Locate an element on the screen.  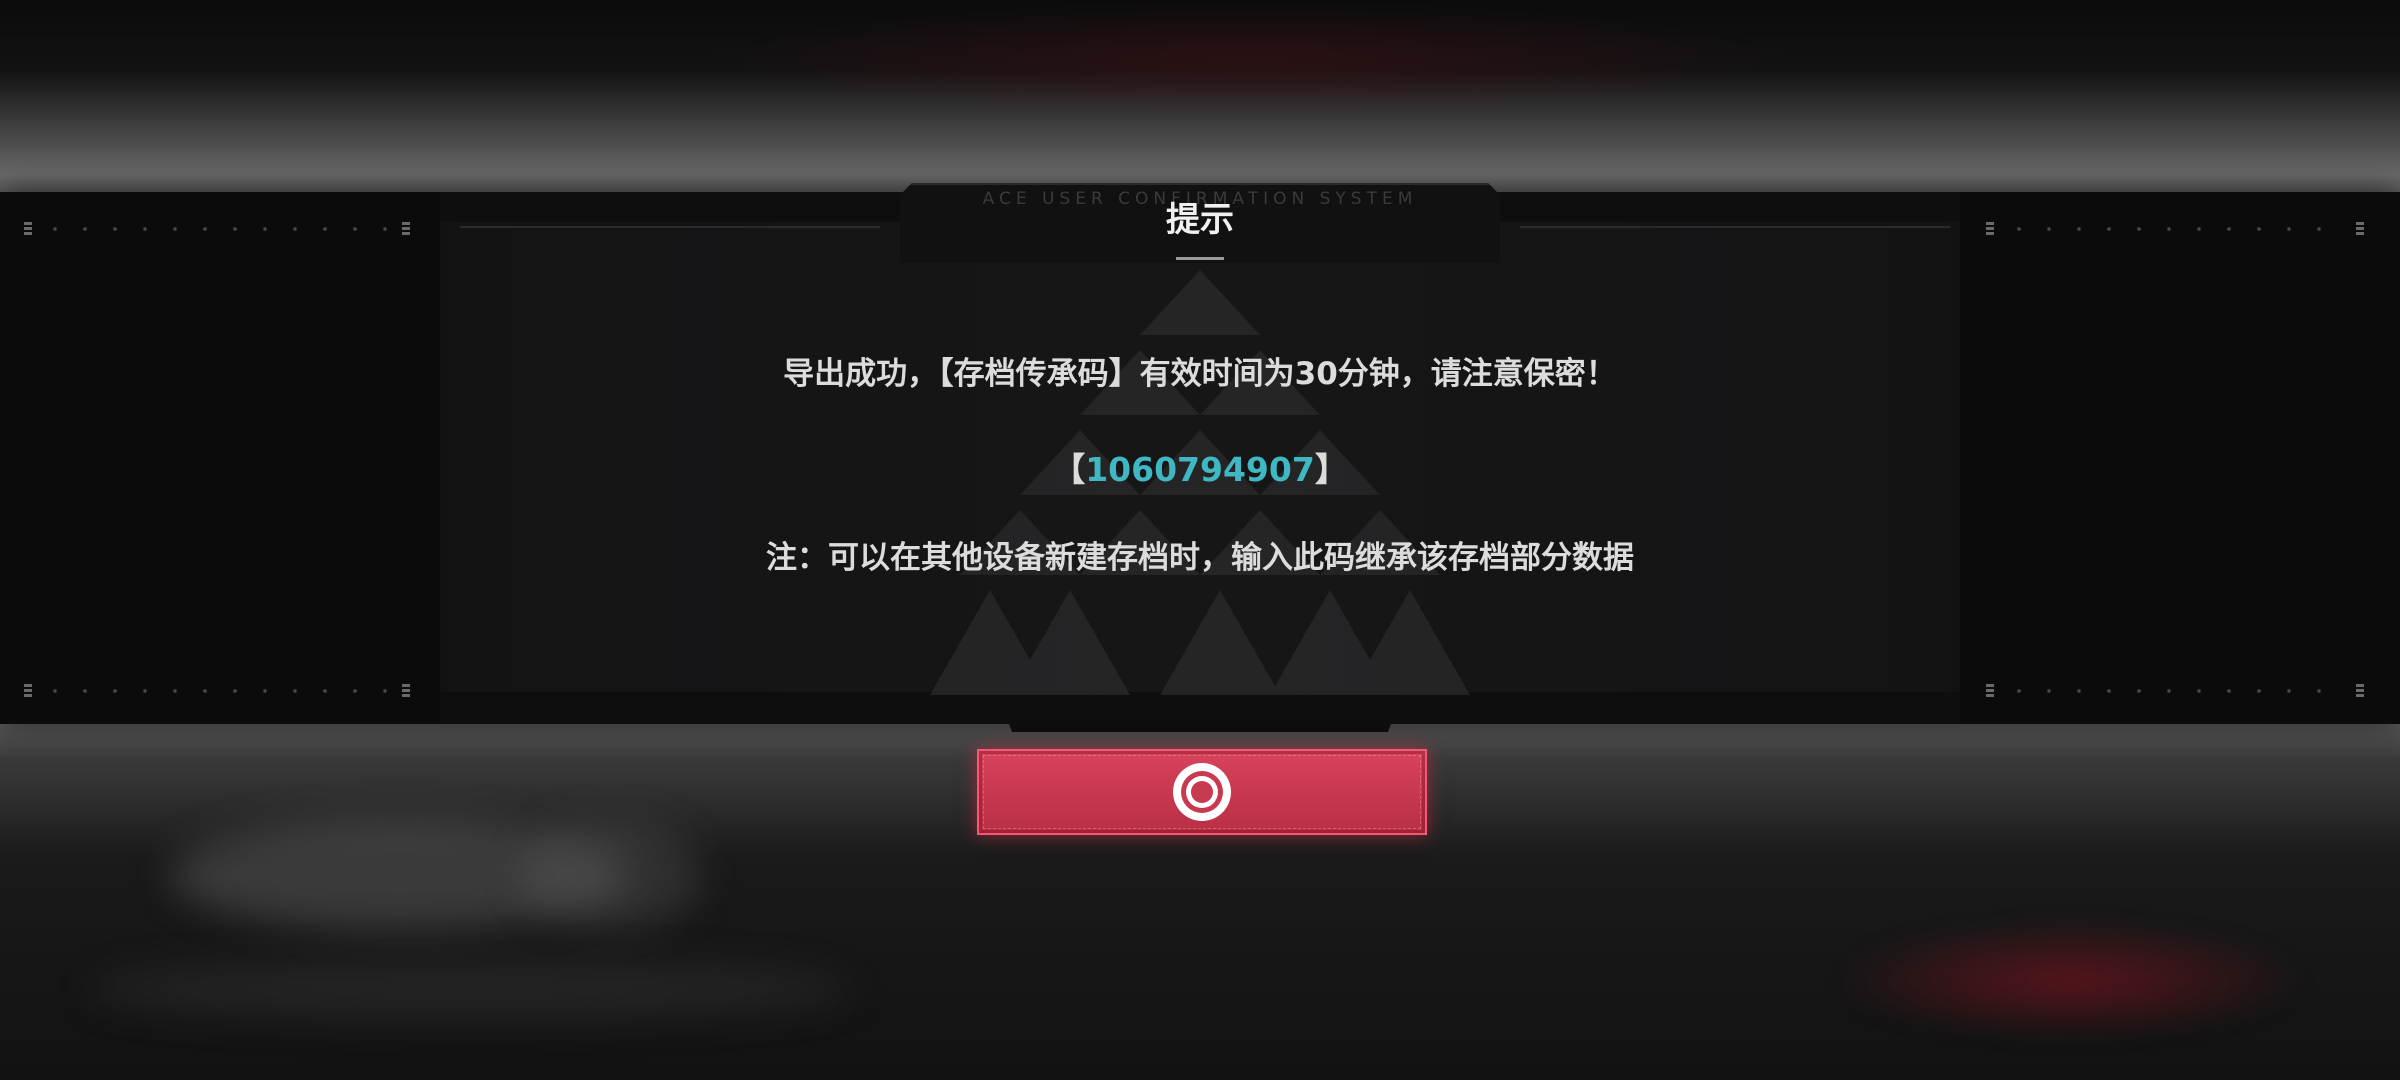
background-red-haze is located at coordinates (1250, 60).